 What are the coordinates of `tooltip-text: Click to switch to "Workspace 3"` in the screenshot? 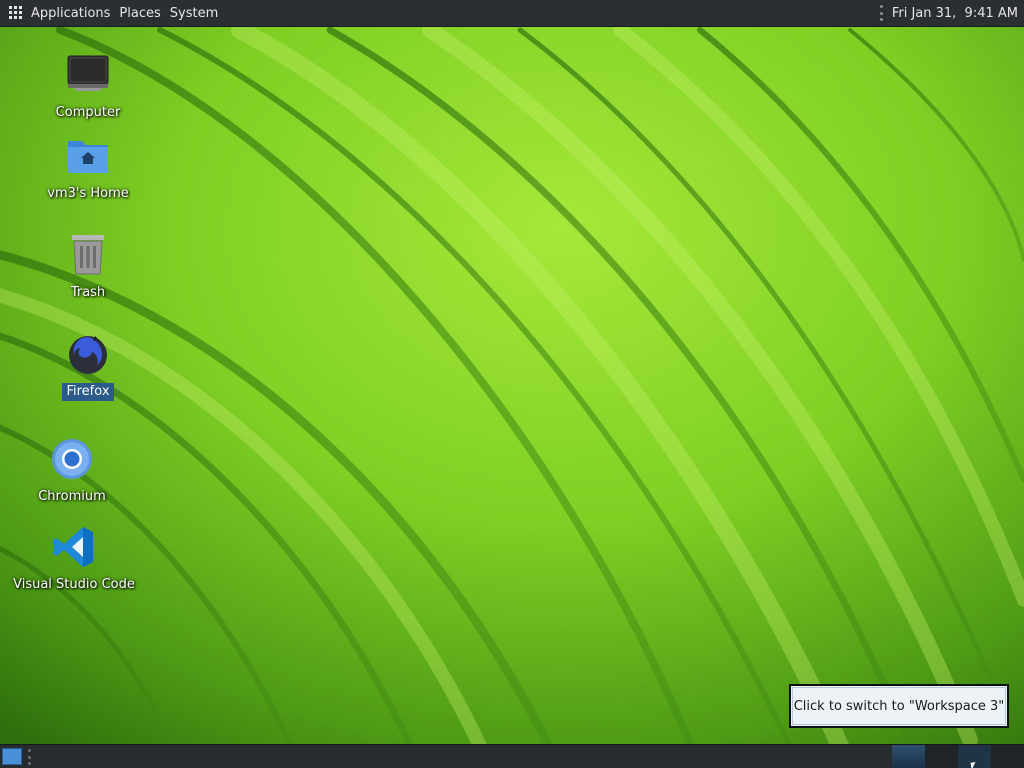 It's located at (899, 706).